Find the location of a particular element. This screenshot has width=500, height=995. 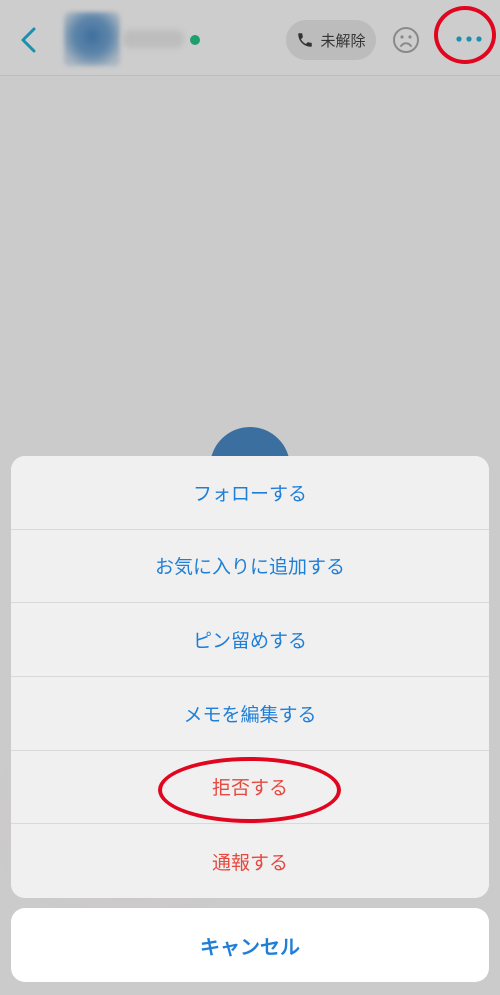

call-button: 未解除 is located at coordinates (331, 40).